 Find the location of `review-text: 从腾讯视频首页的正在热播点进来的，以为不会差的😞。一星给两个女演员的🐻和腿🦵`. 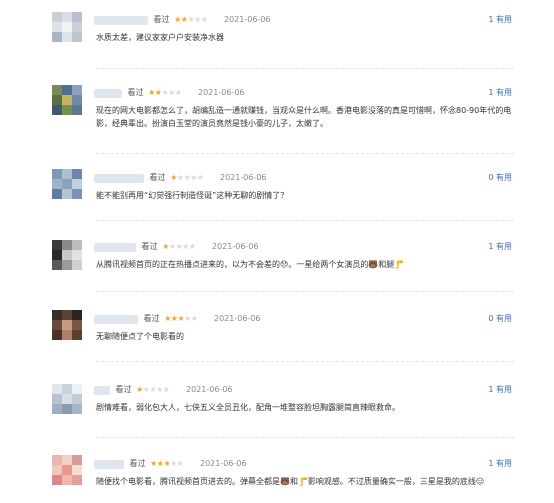

review-text: 从腾讯视频首页的正在热播点进来的，以为不会差的😞。一星给两个女演员的🐻和腿🦵 is located at coordinates (250, 264).